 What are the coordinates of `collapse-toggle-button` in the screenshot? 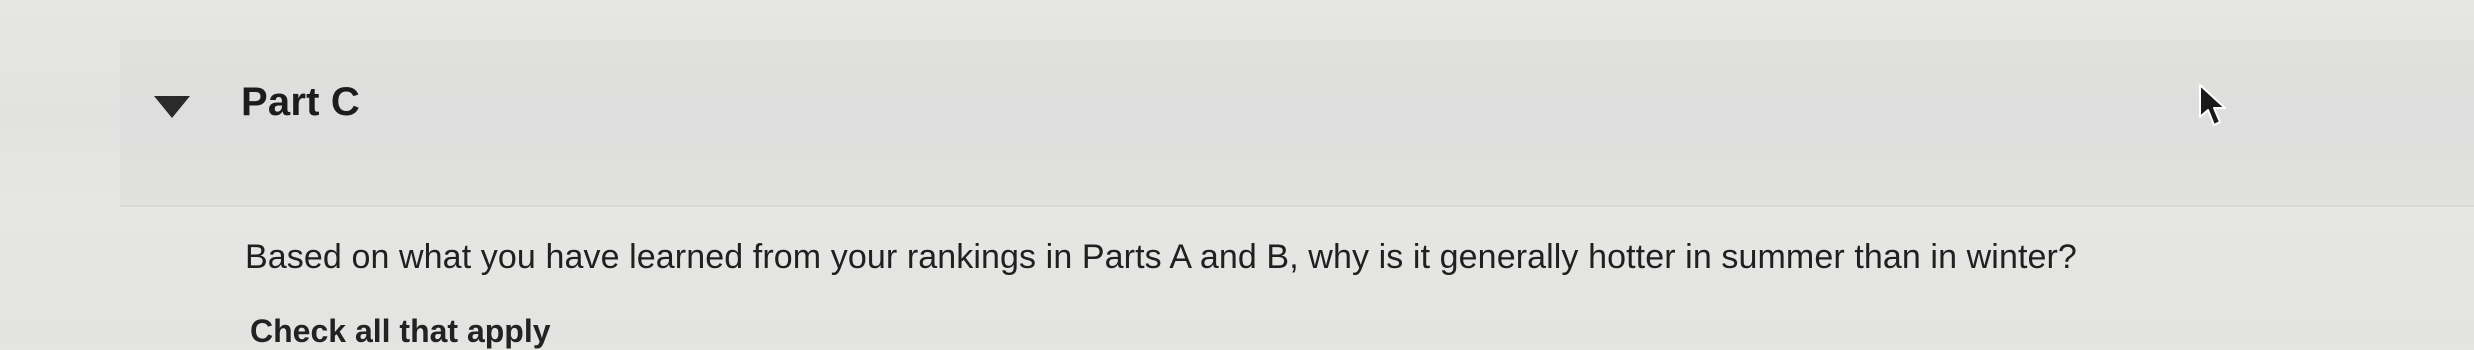 It's located at (172, 107).